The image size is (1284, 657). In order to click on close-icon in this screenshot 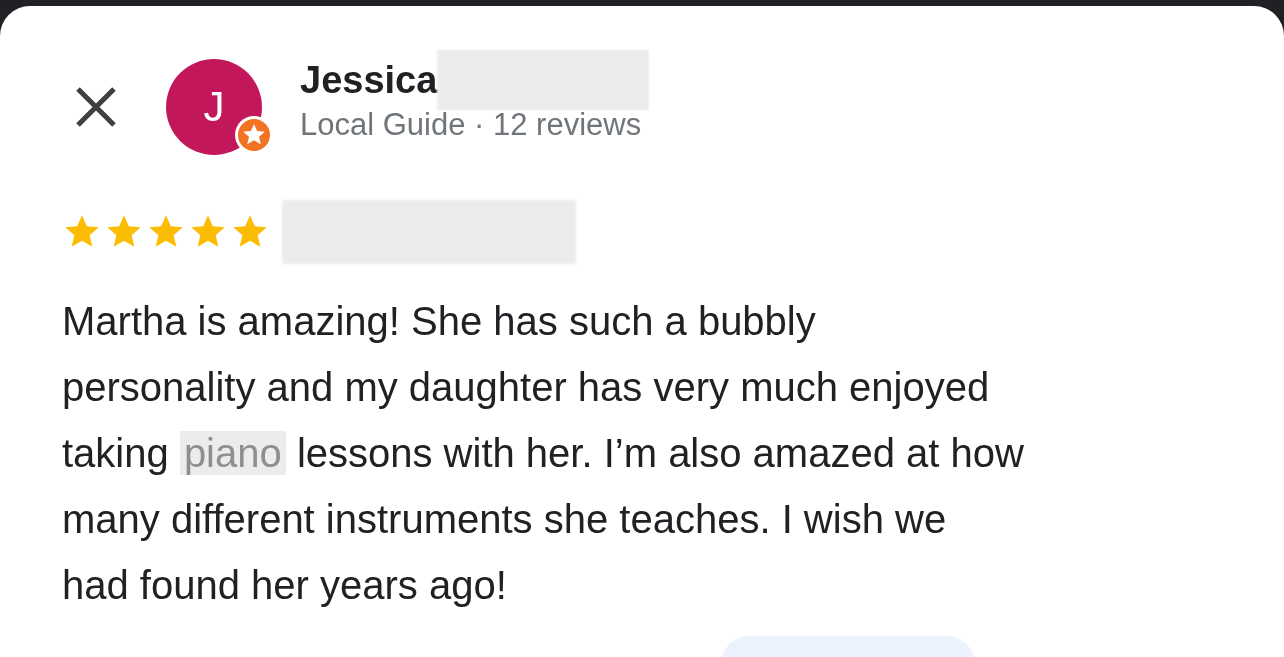, I will do `click(96, 107)`.